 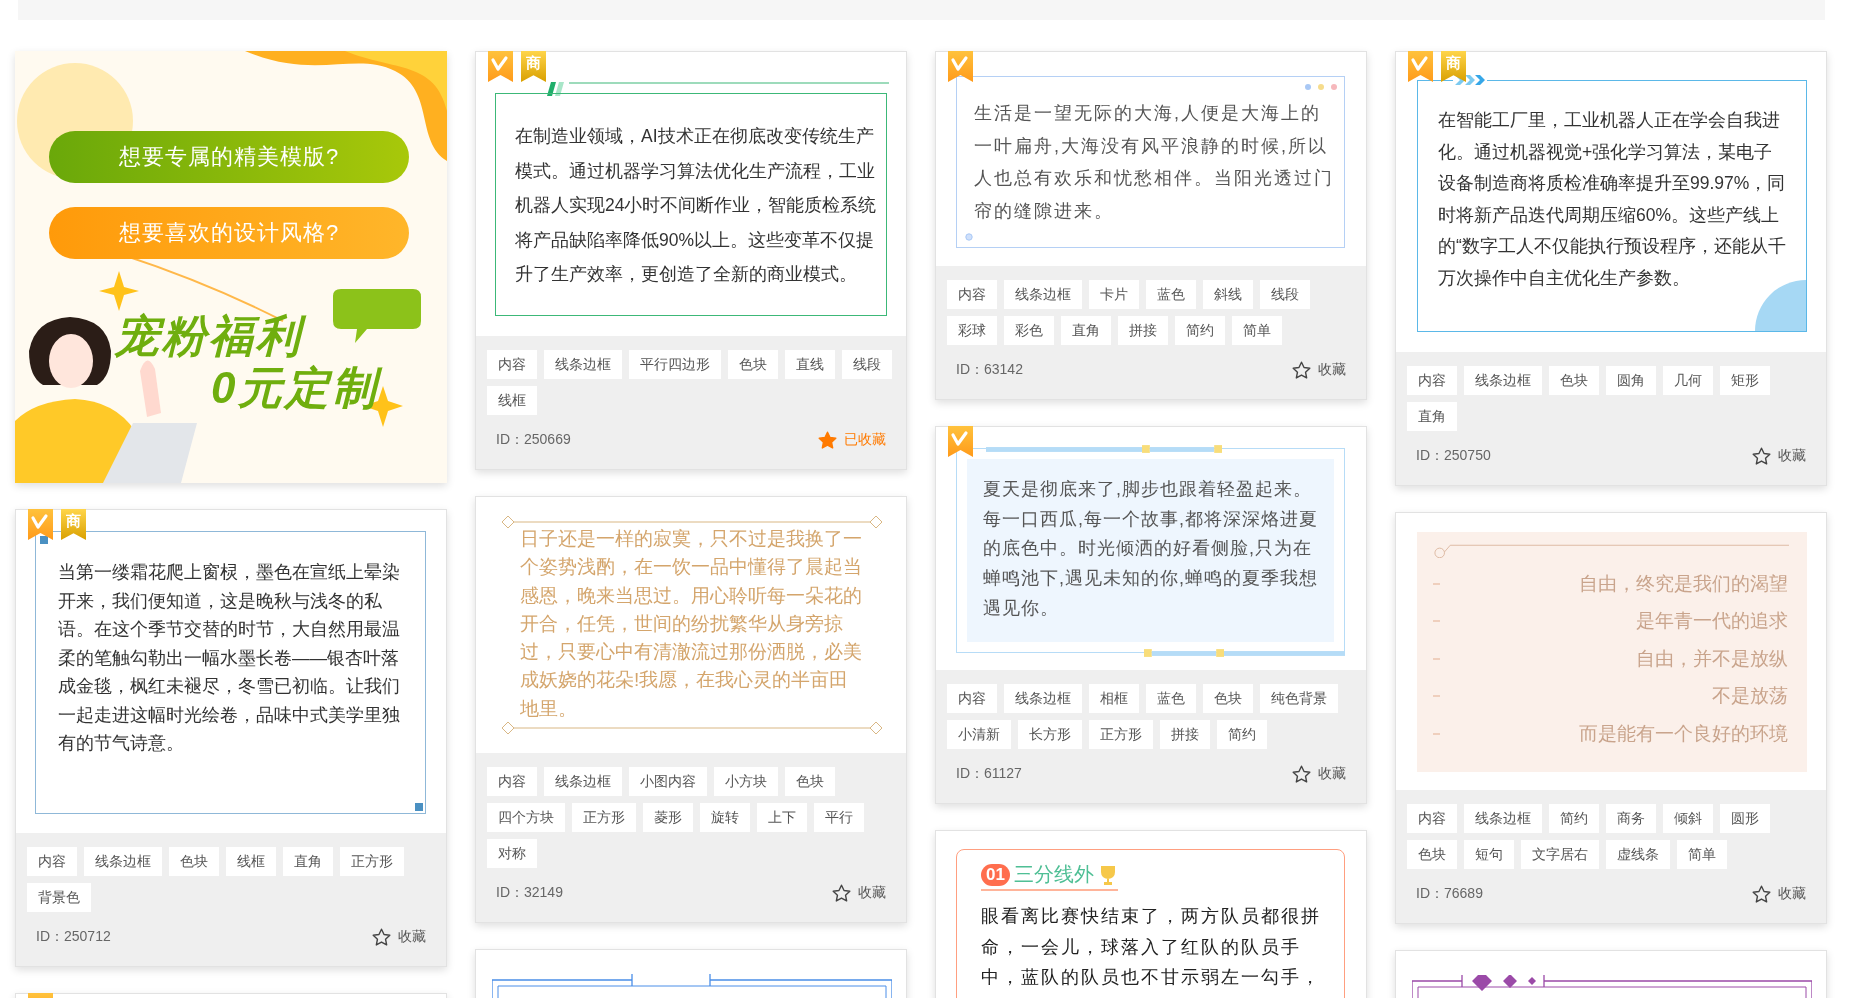 I want to click on template-id: ID：250712, so click(x=73, y=937).